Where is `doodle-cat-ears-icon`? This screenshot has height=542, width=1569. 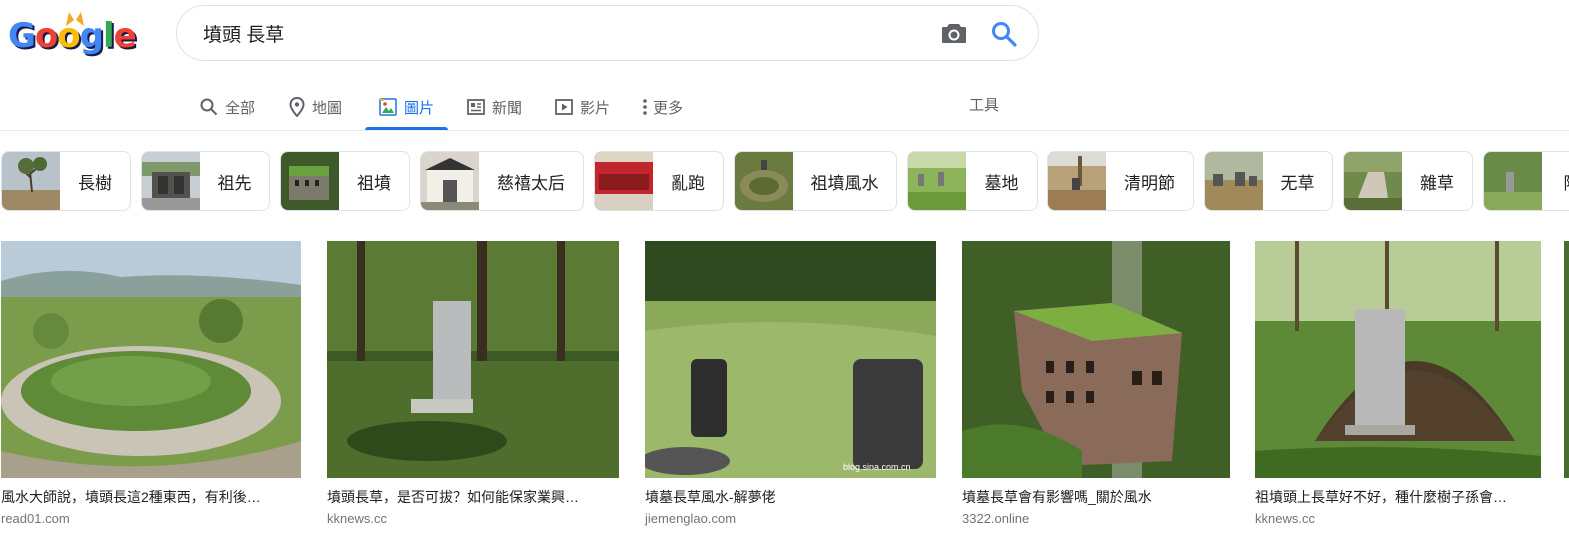 doodle-cat-ears-icon is located at coordinates (75, 19).